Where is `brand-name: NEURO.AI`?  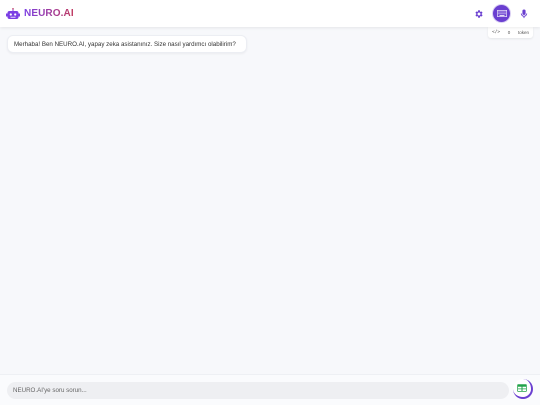 brand-name: NEURO.AI is located at coordinates (49, 13).